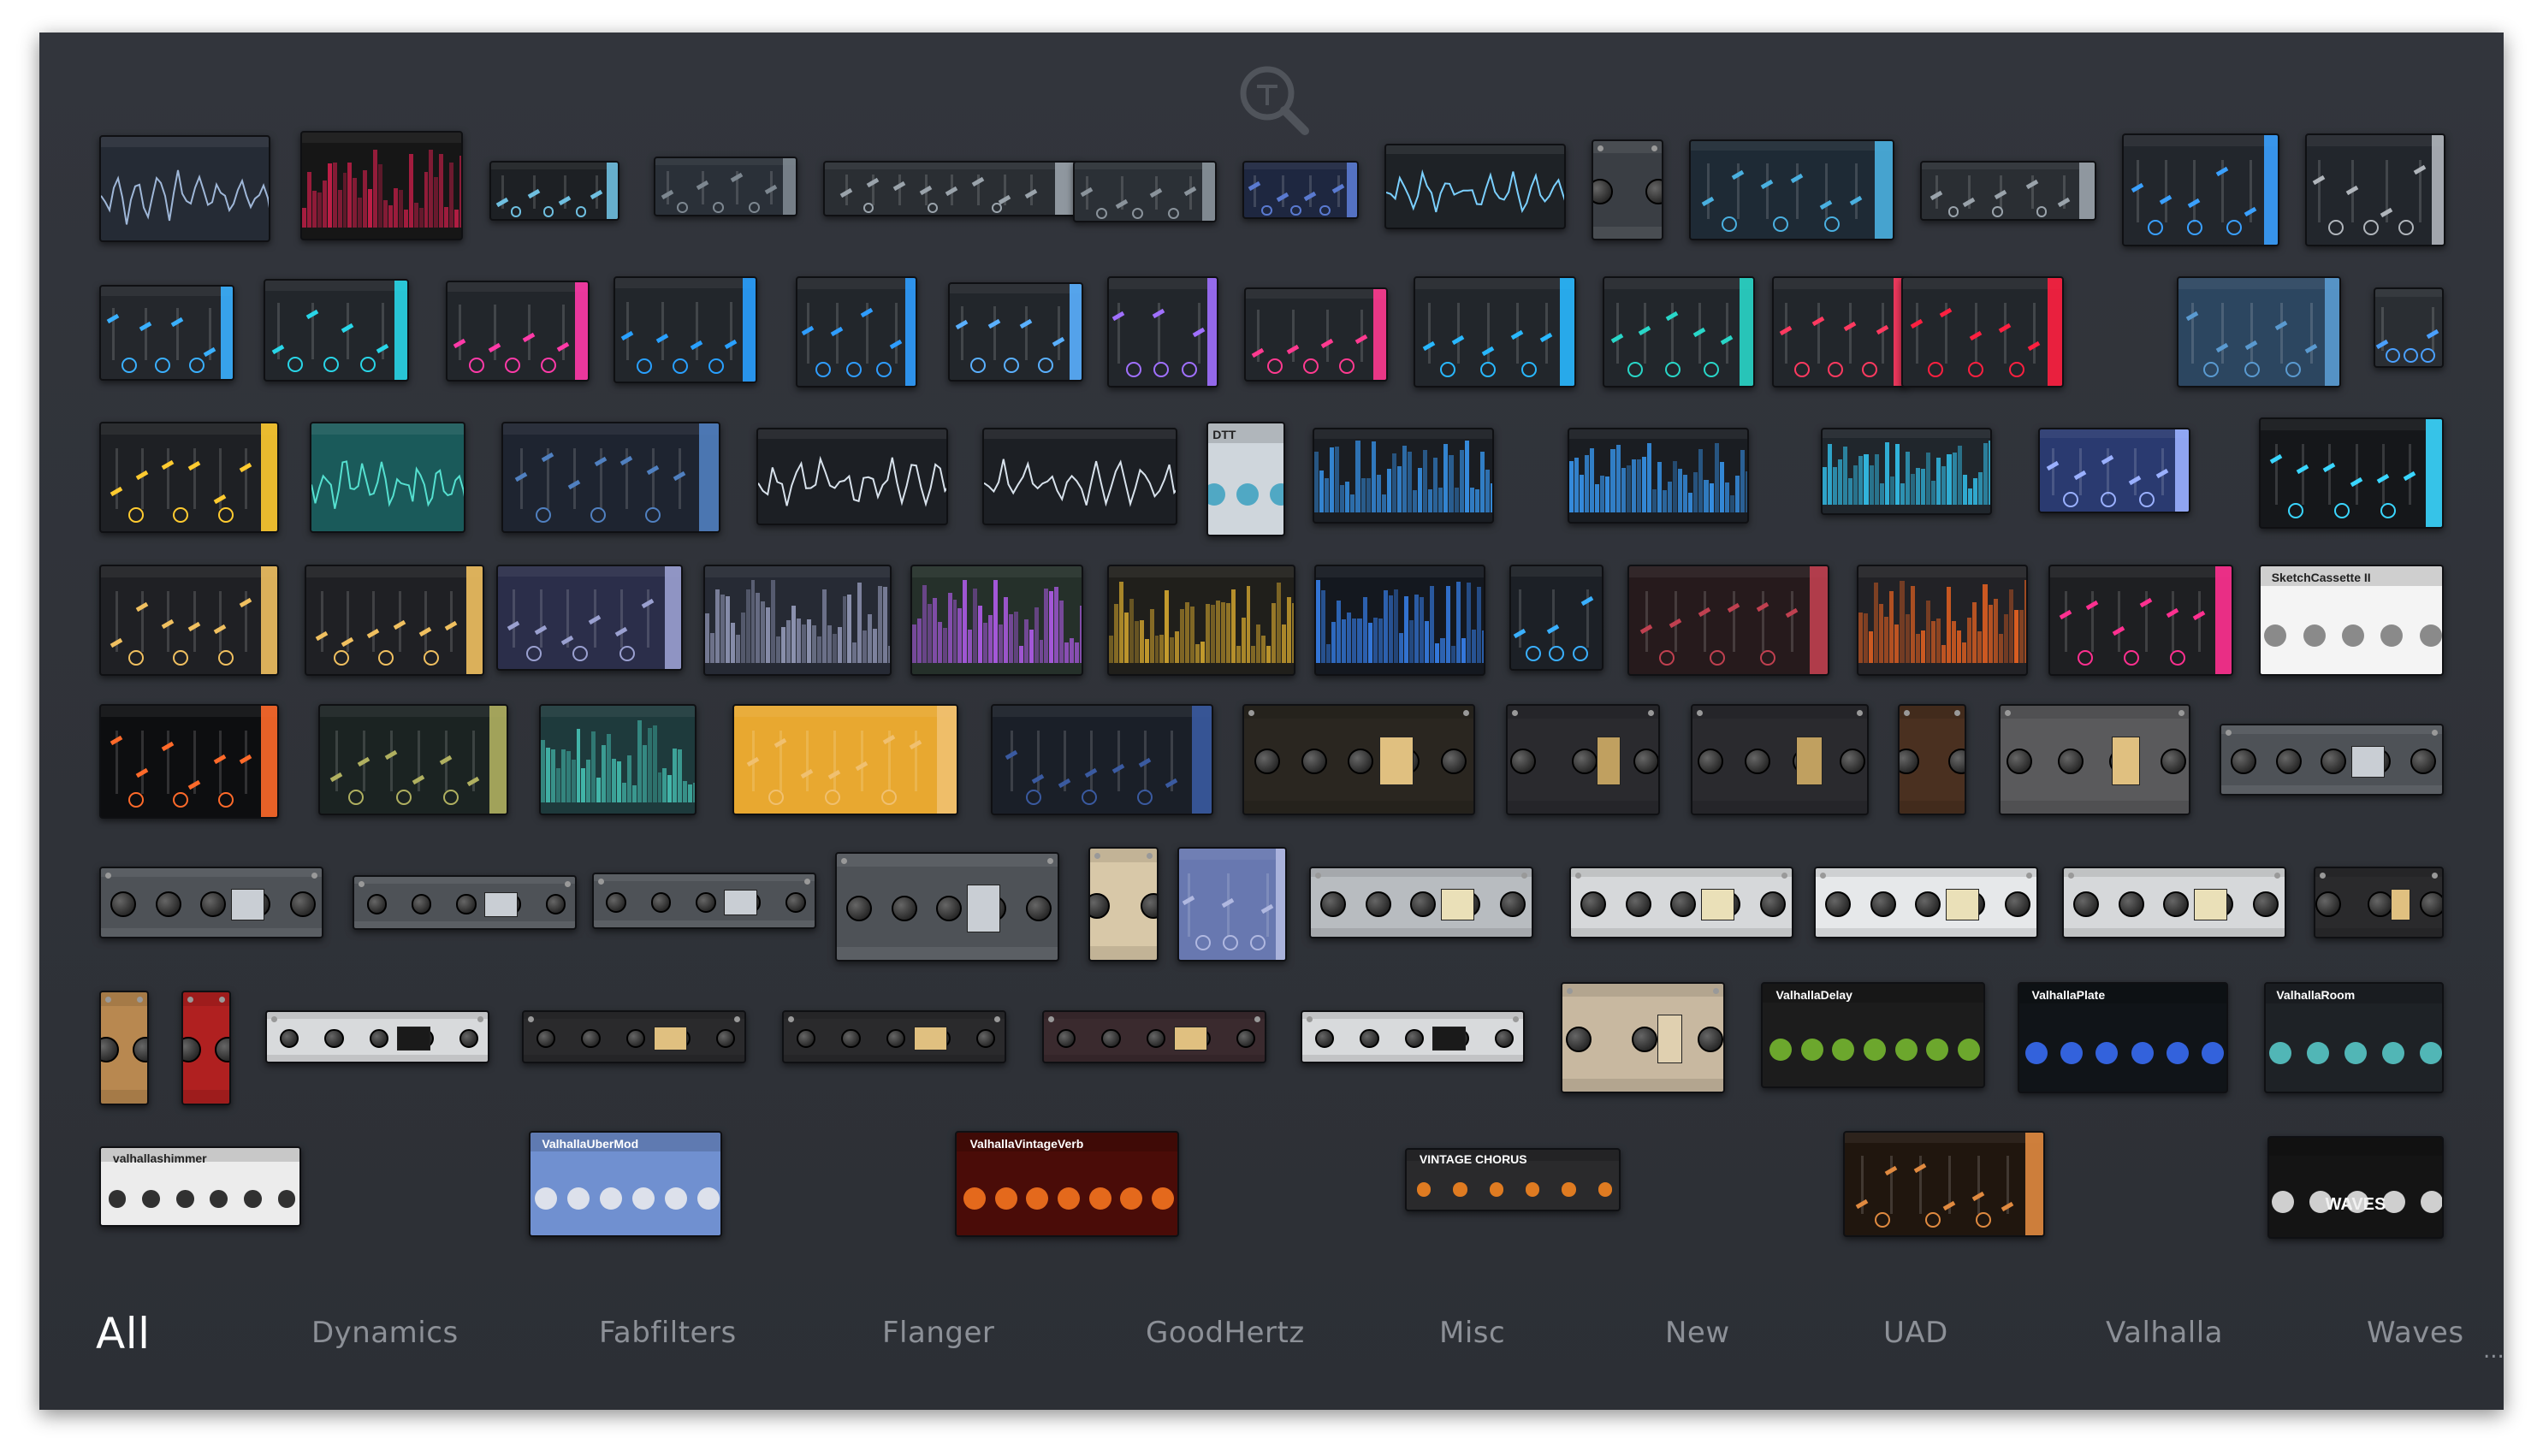 This screenshot has height=1456, width=2543. I want to click on plugin-thumbnail: DTT, so click(1245, 479).